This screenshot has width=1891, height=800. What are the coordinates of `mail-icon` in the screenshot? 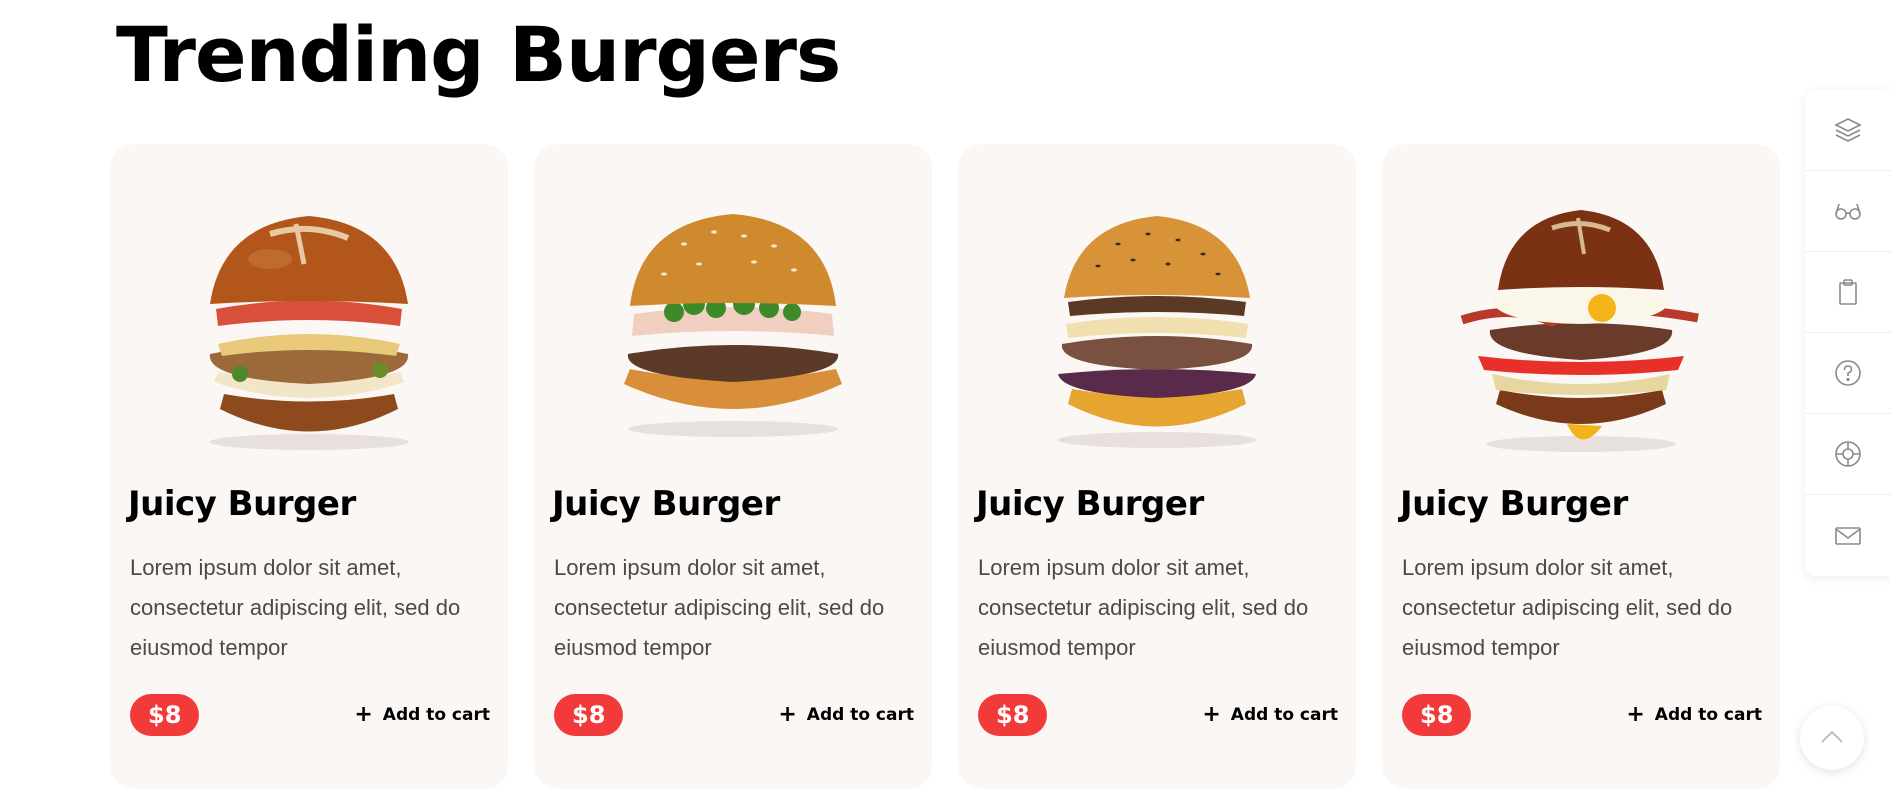 It's located at (1848, 535).